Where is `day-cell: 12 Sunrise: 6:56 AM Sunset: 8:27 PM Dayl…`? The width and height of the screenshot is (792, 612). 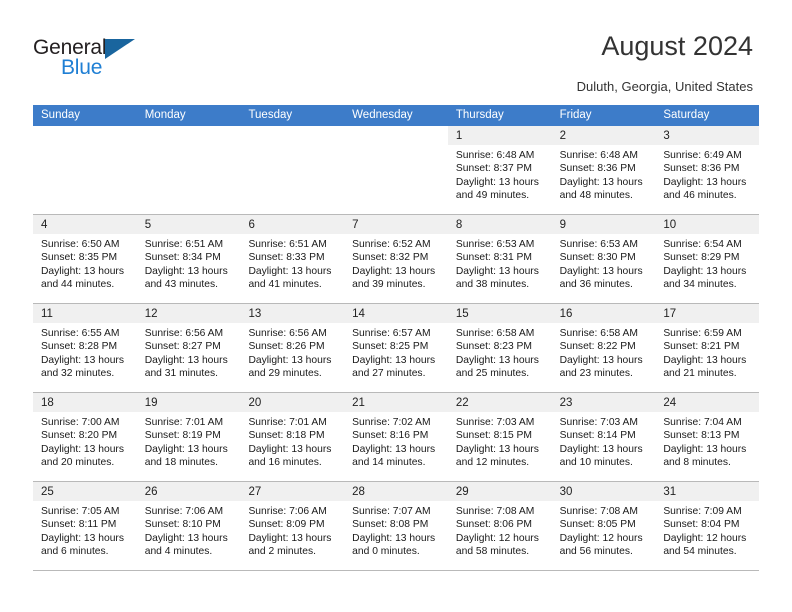 day-cell: 12 Sunrise: 6:56 AM Sunset: 8:27 PM Dayl… is located at coordinates (188, 348).